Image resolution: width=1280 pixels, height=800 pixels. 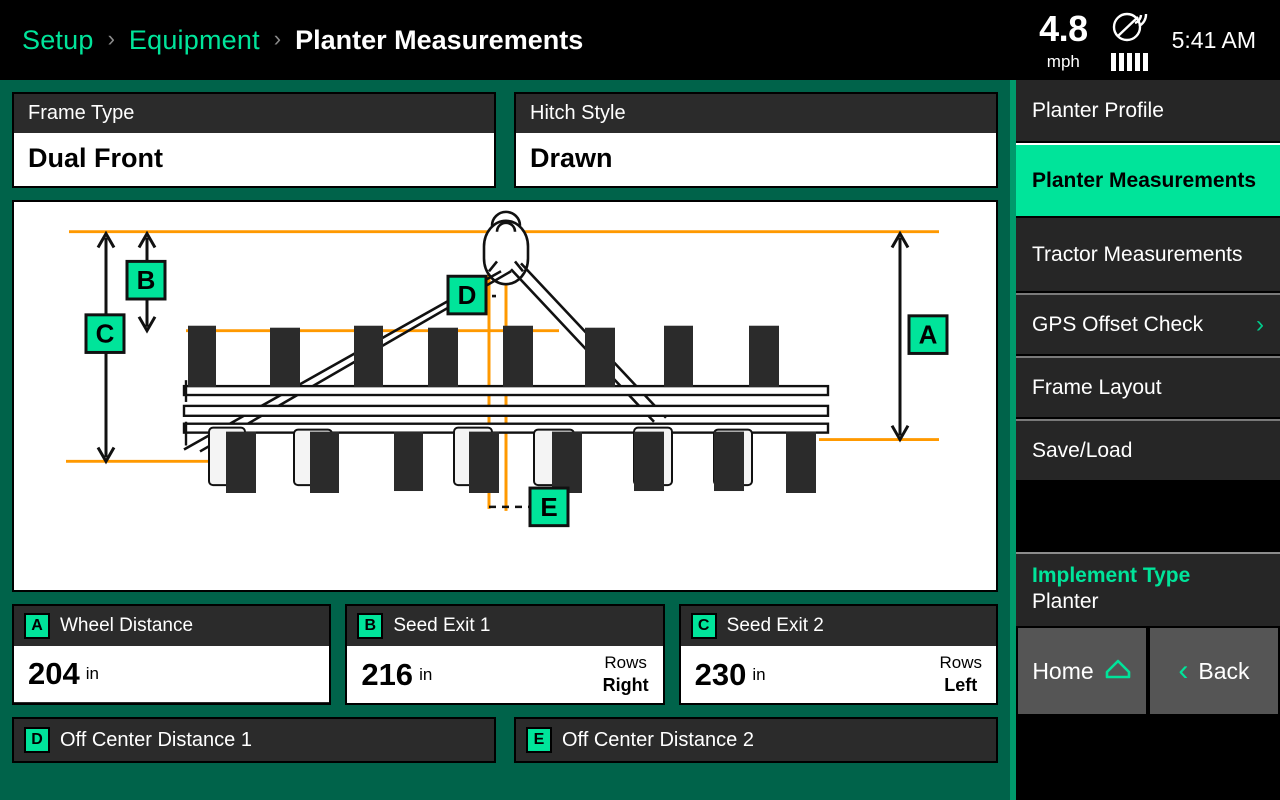 I want to click on rows-side-value: Right, so click(x=625, y=685).